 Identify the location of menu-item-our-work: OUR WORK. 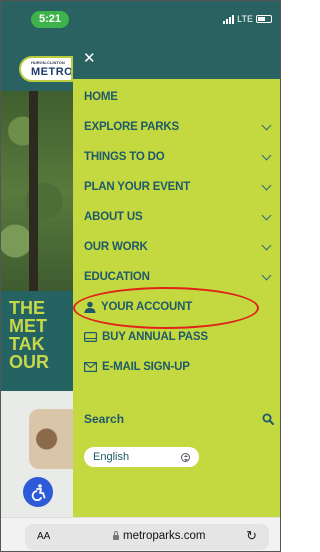
(178, 247).